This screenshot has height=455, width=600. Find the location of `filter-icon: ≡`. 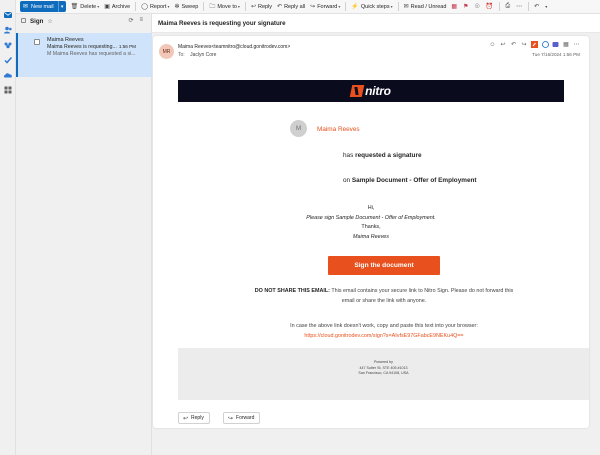

filter-icon: ≡ is located at coordinates (141, 20).